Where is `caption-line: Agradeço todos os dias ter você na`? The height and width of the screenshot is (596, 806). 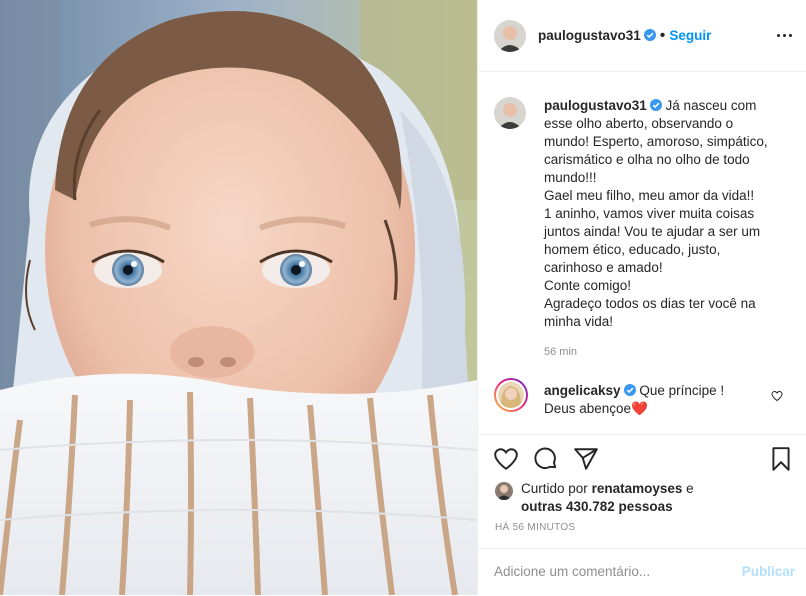
caption-line: Agradeço todos os dias ter você na is located at coordinates (650, 303).